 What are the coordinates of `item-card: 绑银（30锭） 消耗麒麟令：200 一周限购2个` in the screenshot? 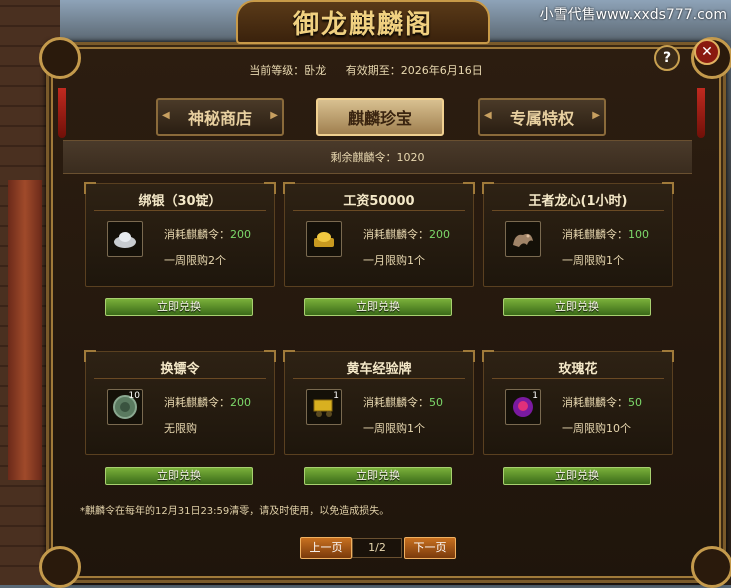 It's located at (180, 234).